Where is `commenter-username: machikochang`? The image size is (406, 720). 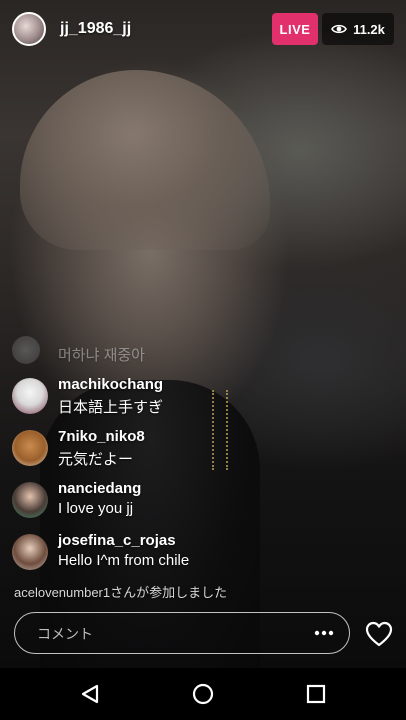
commenter-username: machikochang is located at coordinates (110, 384).